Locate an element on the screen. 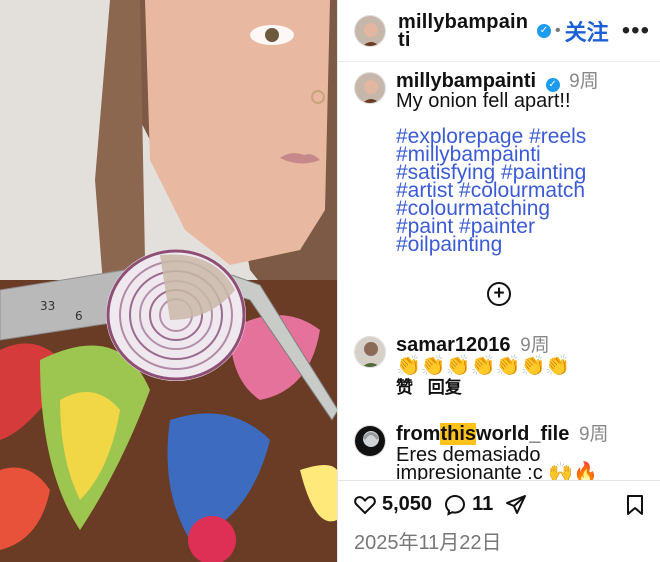 Image resolution: width=660 pixels, height=562 pixels. plus-circle-icon: + is located at coordinates (499, 294).